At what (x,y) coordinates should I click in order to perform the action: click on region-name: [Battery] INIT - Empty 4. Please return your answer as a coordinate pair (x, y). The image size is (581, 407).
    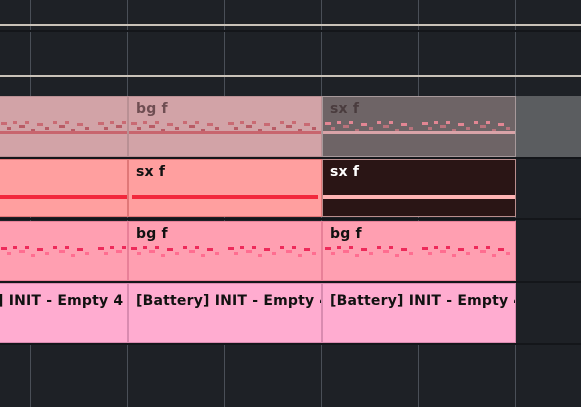
    Looking at the image, I should click on (423, 301).